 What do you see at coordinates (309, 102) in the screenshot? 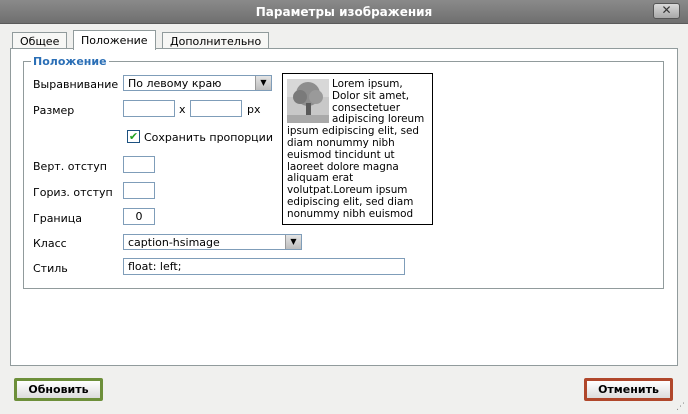
I see `preview-float-spacer` at bounding box center [309, 102].